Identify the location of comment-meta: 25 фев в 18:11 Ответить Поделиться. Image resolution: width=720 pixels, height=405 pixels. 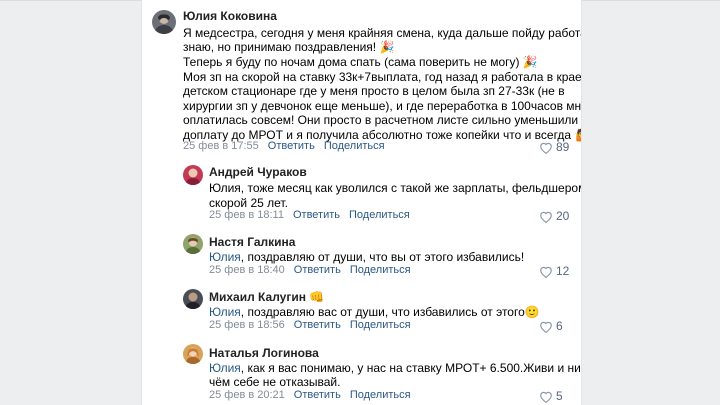
(309, 215).